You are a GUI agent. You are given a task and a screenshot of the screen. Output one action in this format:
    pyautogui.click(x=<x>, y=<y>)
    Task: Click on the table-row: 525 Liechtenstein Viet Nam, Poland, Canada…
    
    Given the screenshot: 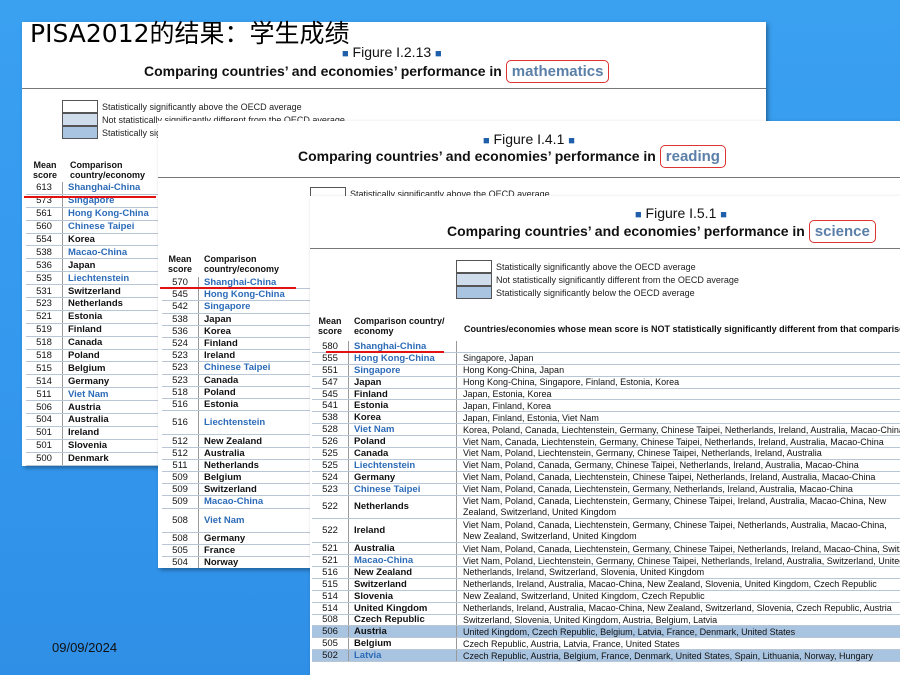 What is the action you would take?
    pyautogui.click(x=606, y=466)
    